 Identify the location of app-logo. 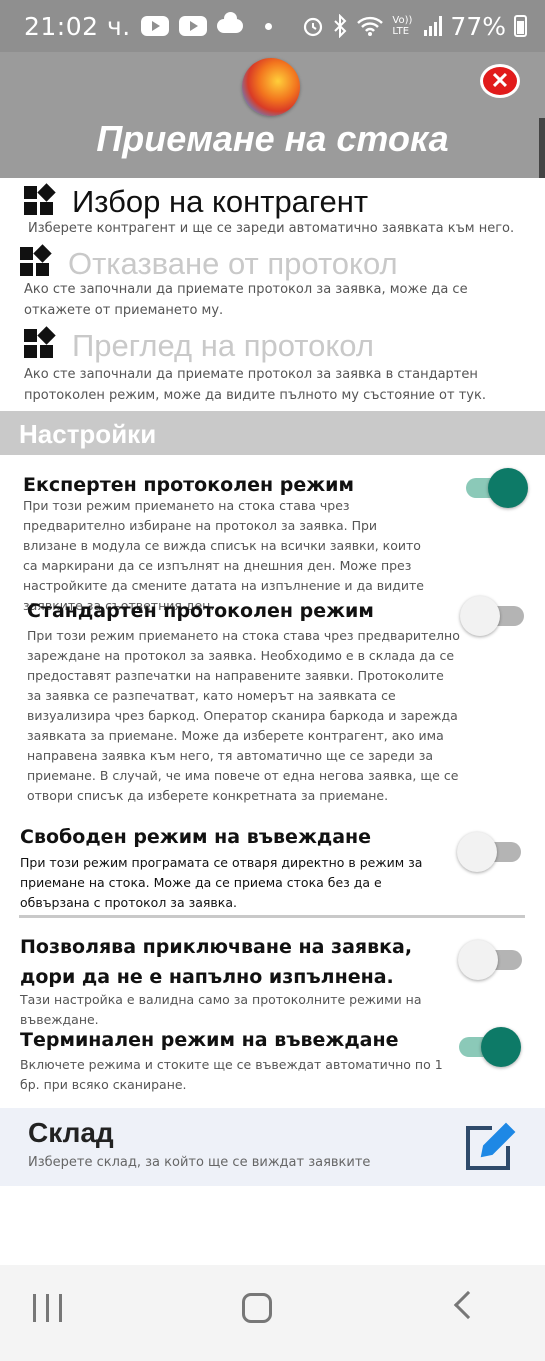
(271, 87).